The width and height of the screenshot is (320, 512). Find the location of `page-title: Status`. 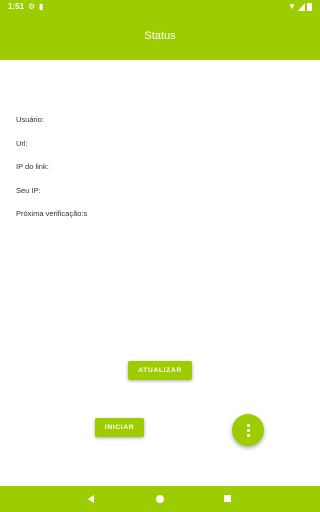

page-title: Status is located at coordinates (160, 36).